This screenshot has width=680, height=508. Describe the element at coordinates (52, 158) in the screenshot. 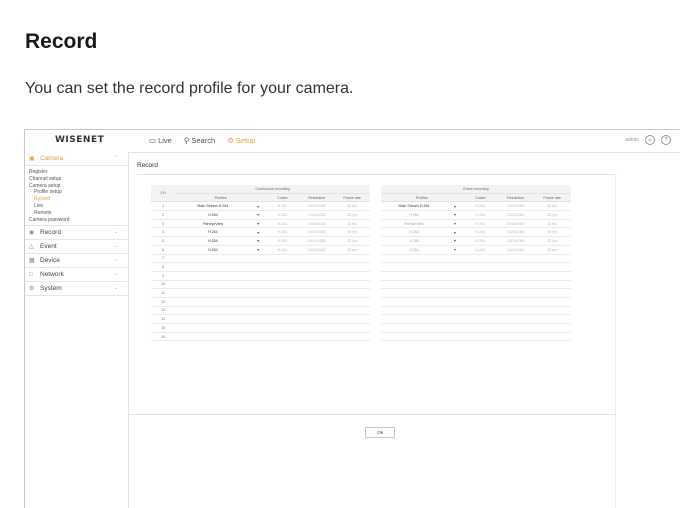

I see `sidebar-item-label: Camera` at that location.